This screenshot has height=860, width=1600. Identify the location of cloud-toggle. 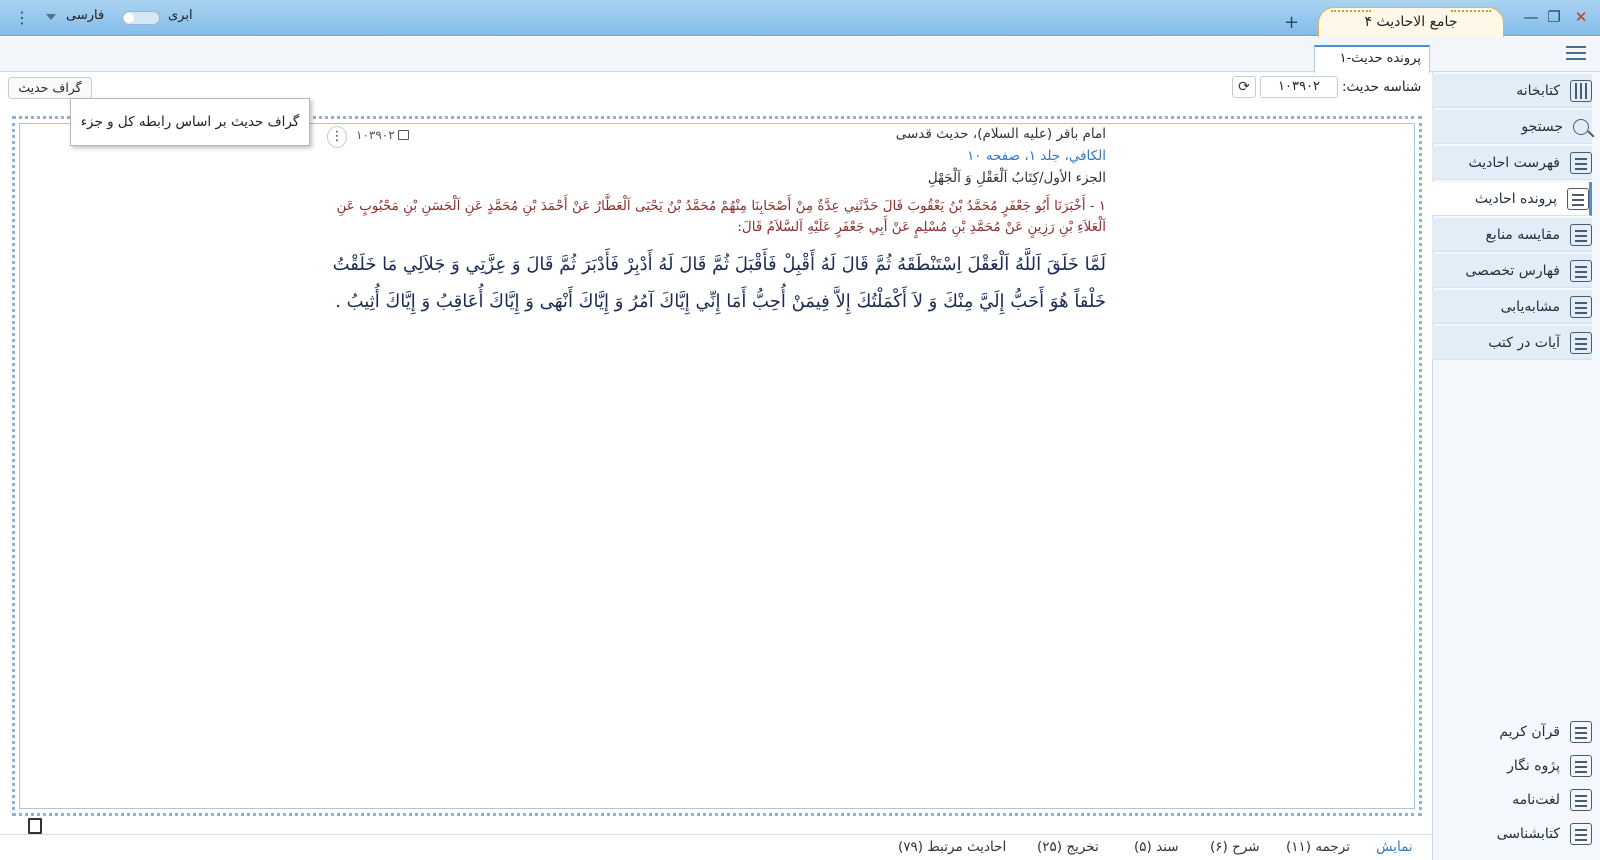
(141, 18).